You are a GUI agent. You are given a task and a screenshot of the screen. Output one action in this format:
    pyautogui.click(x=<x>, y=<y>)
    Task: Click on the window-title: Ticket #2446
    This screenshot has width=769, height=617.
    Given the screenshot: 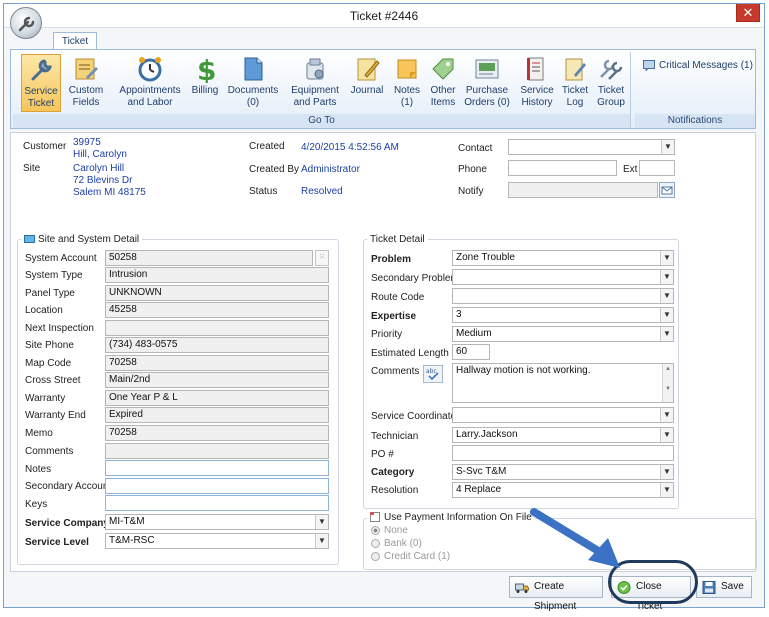 What is the action you would take?
    pyautogui.click(x=384, y=16)
    